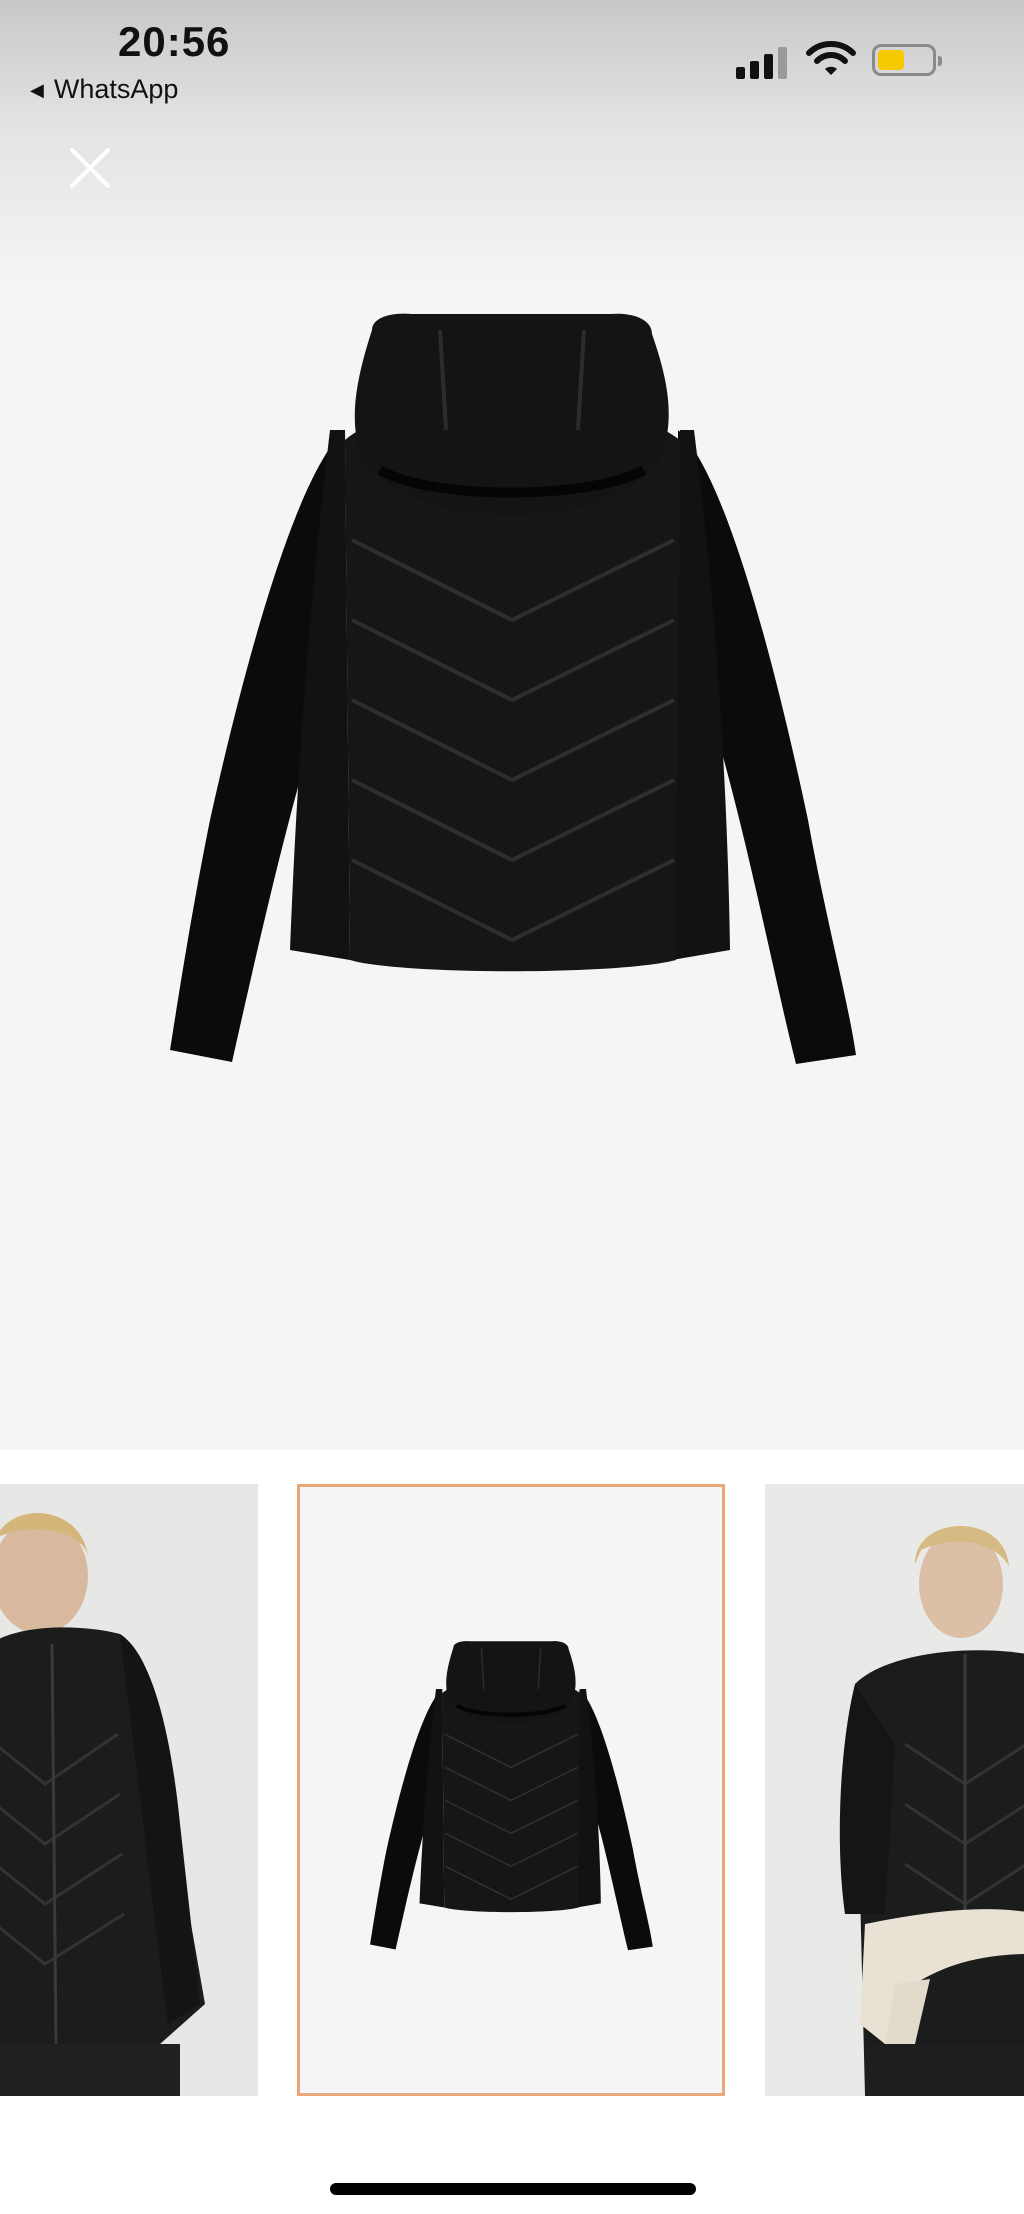  I want to click on jacket-back-thumbnail-image, so click(511, 1790).